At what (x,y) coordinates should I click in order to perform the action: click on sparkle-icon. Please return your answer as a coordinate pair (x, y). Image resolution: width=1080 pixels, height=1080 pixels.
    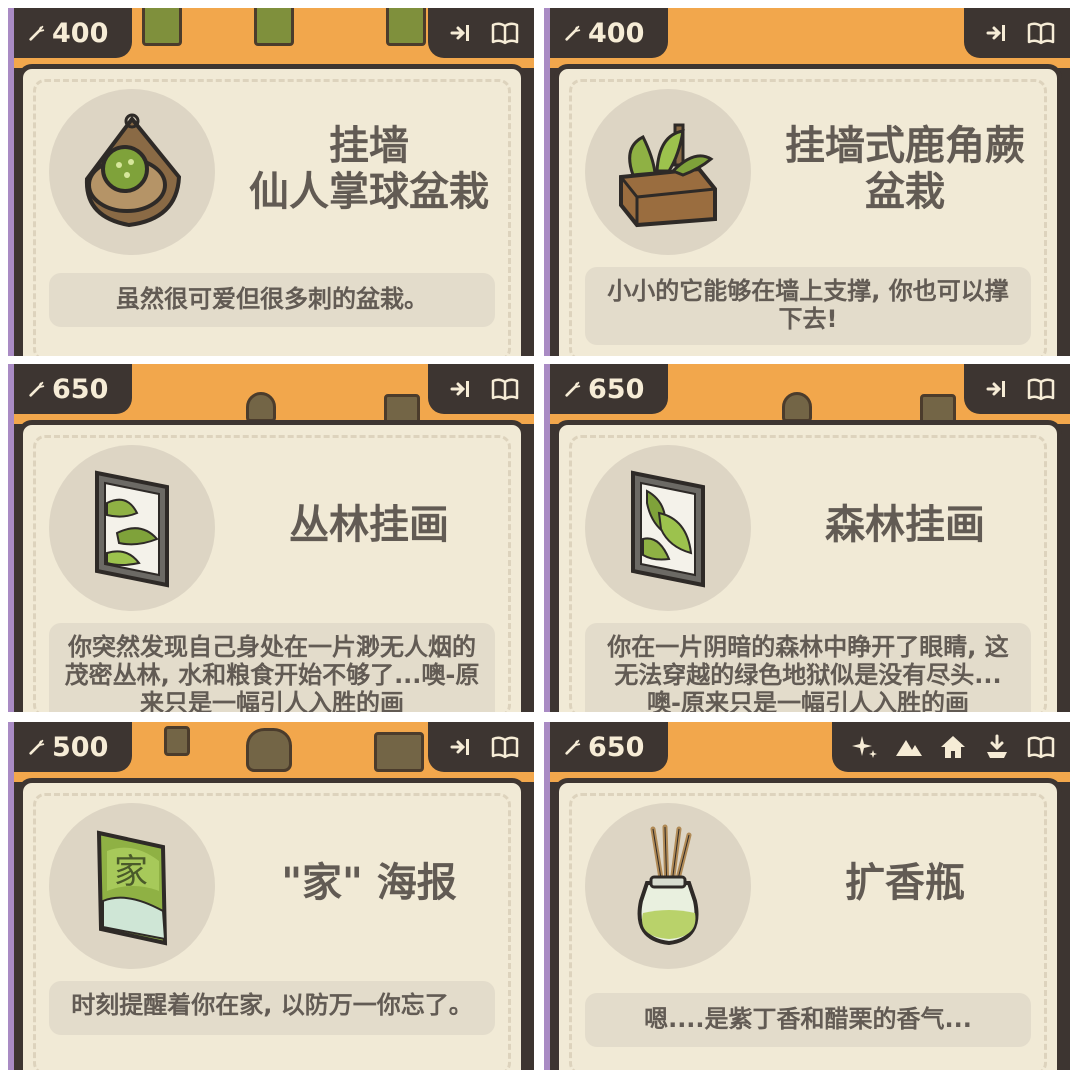
    Looking at the image, I should click on (865, 747).